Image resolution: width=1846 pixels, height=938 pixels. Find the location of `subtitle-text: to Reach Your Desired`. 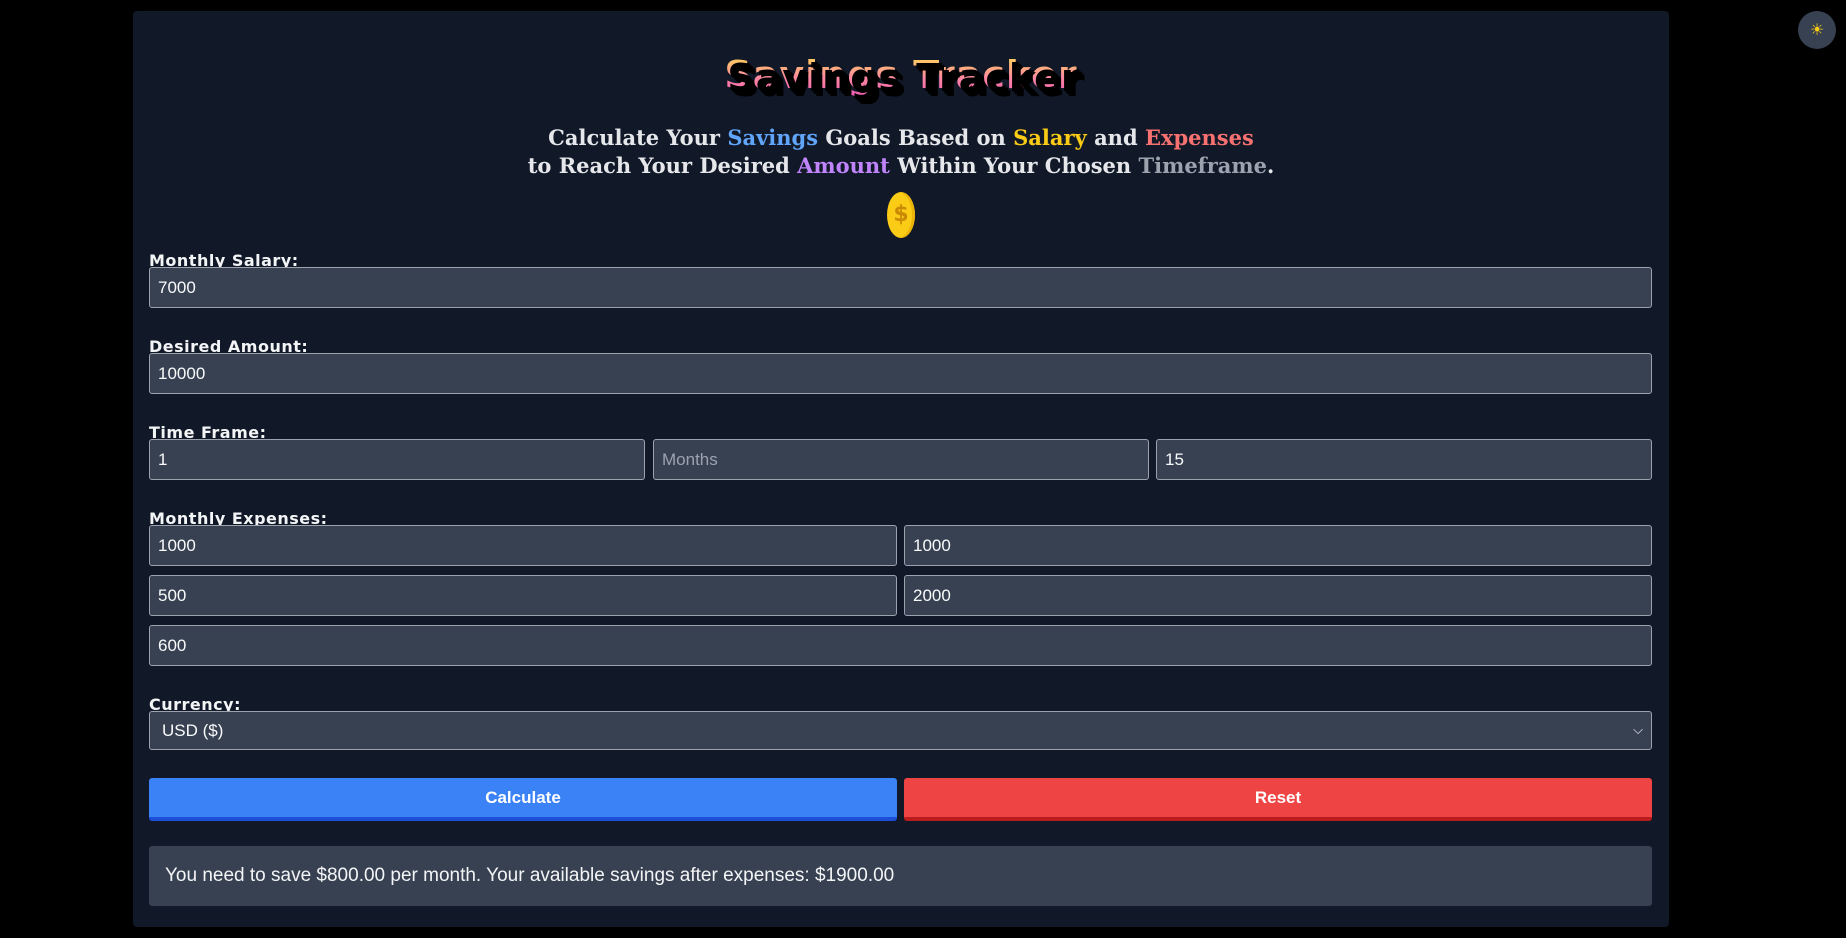

subtitle-text: to Reach Your Desired is located at coordinates (662, 165).